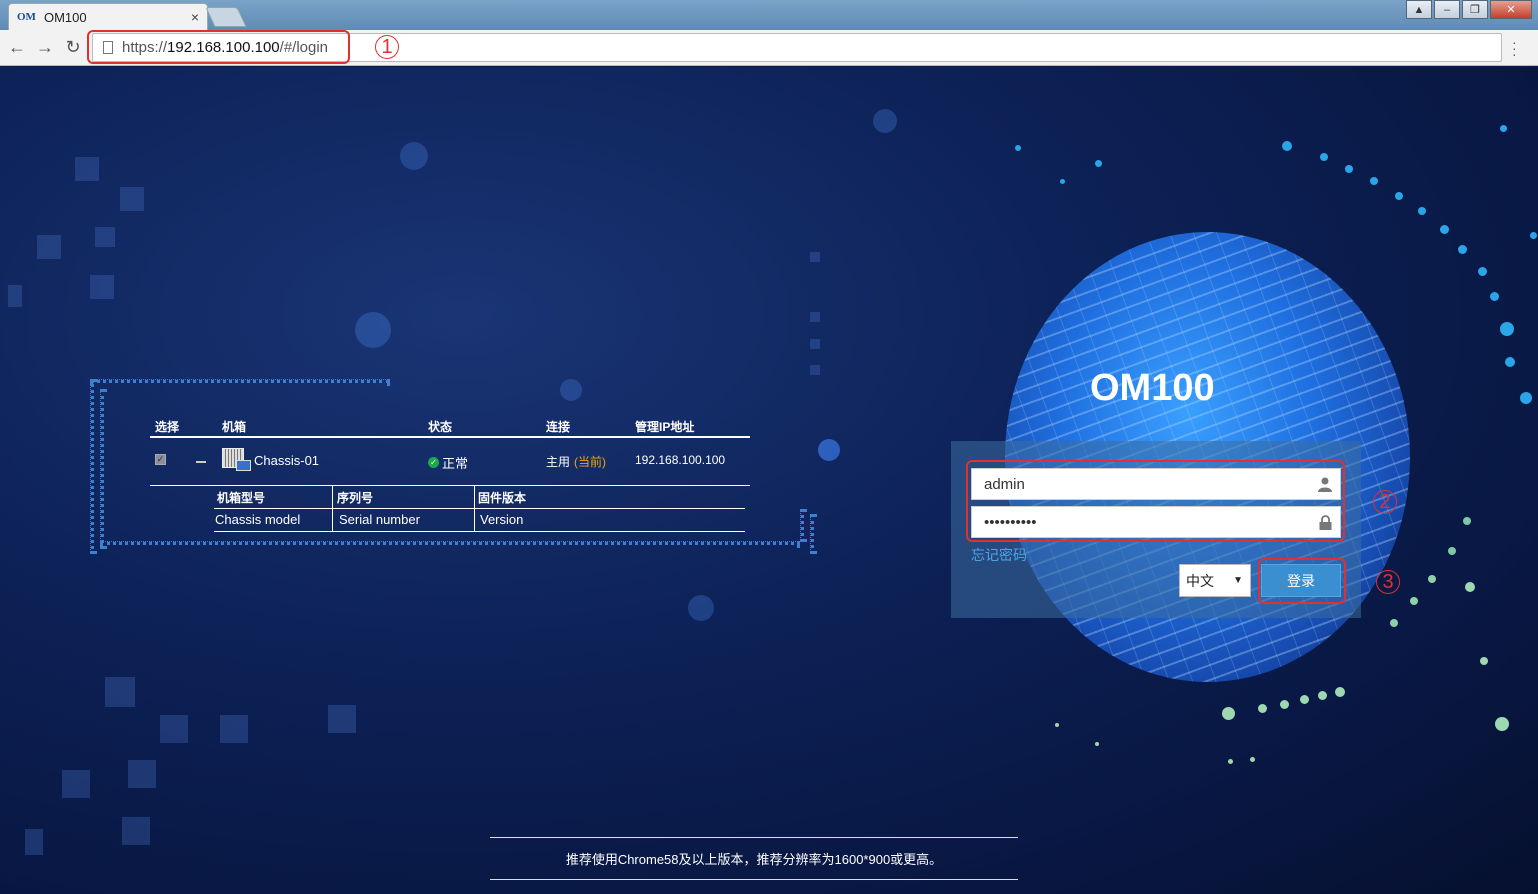 The width and height of the screenshot is (1538, 894). What do you see at coordinates (73, 47) in the screenshot?
I see `reload-icon: ↻` at bounding box center [73, 47].